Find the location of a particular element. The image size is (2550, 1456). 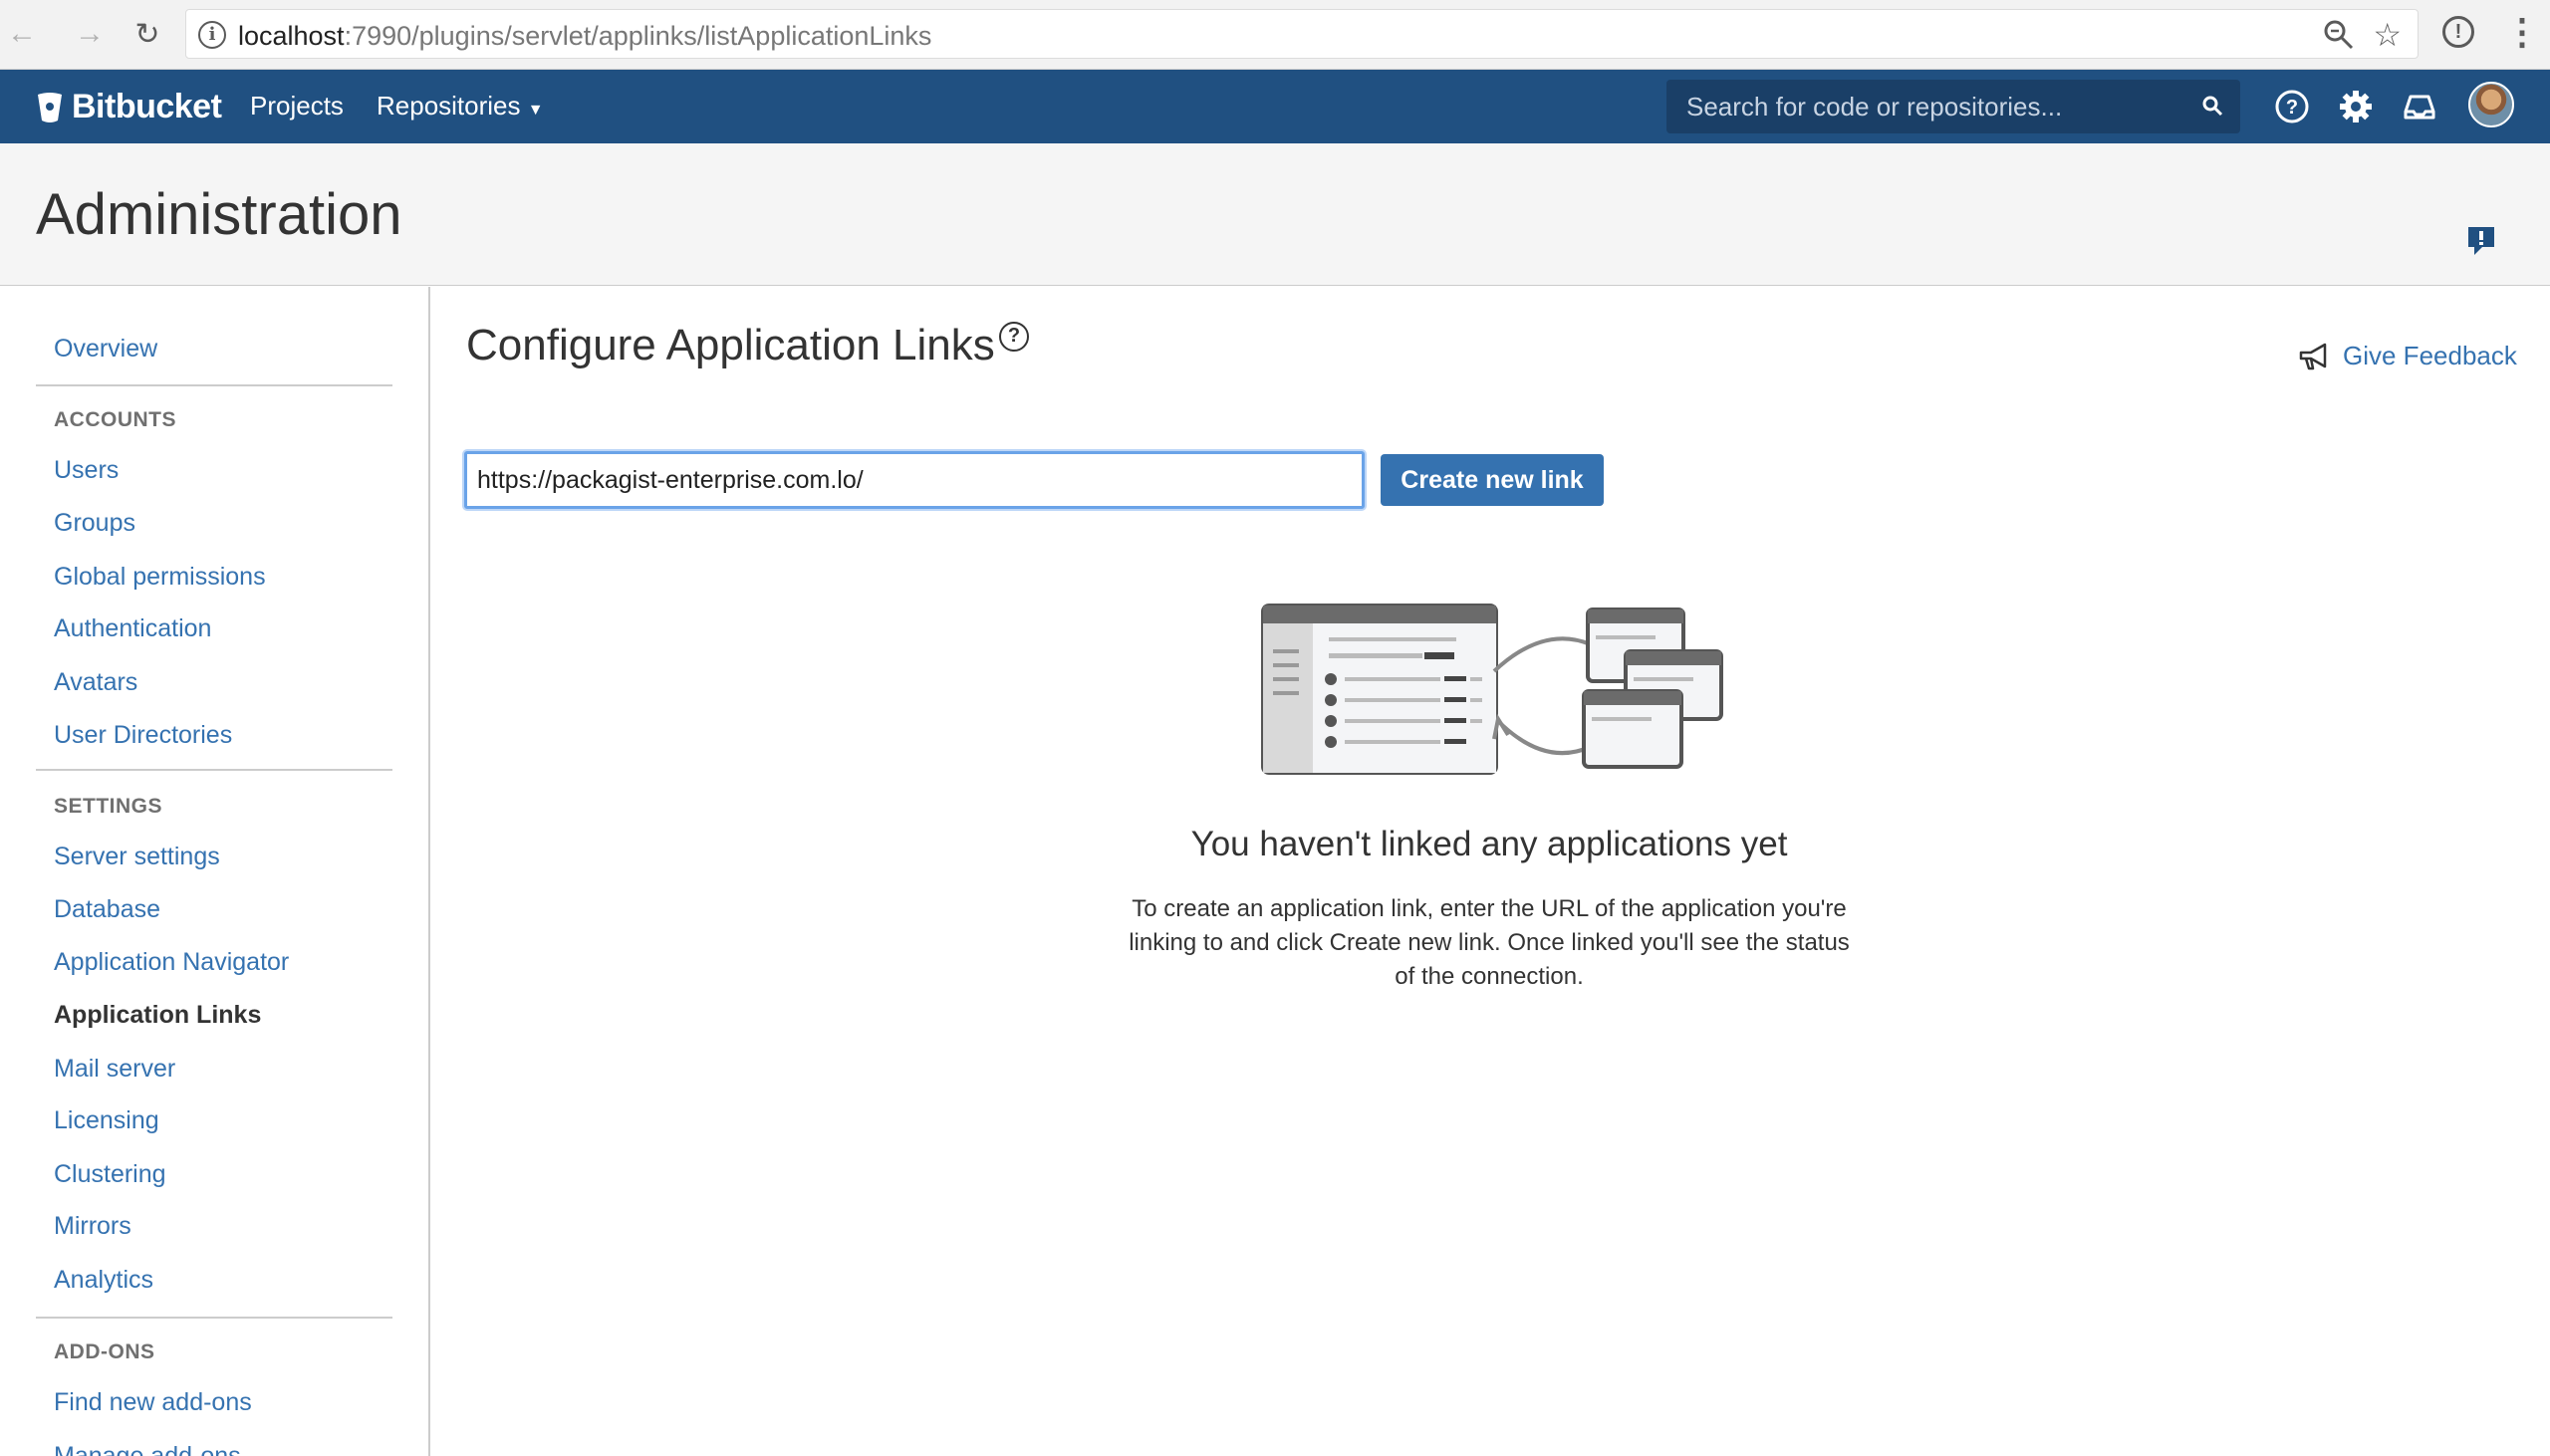

nav-repositories: Repositories ▼ is located at coordinates (460, 106).